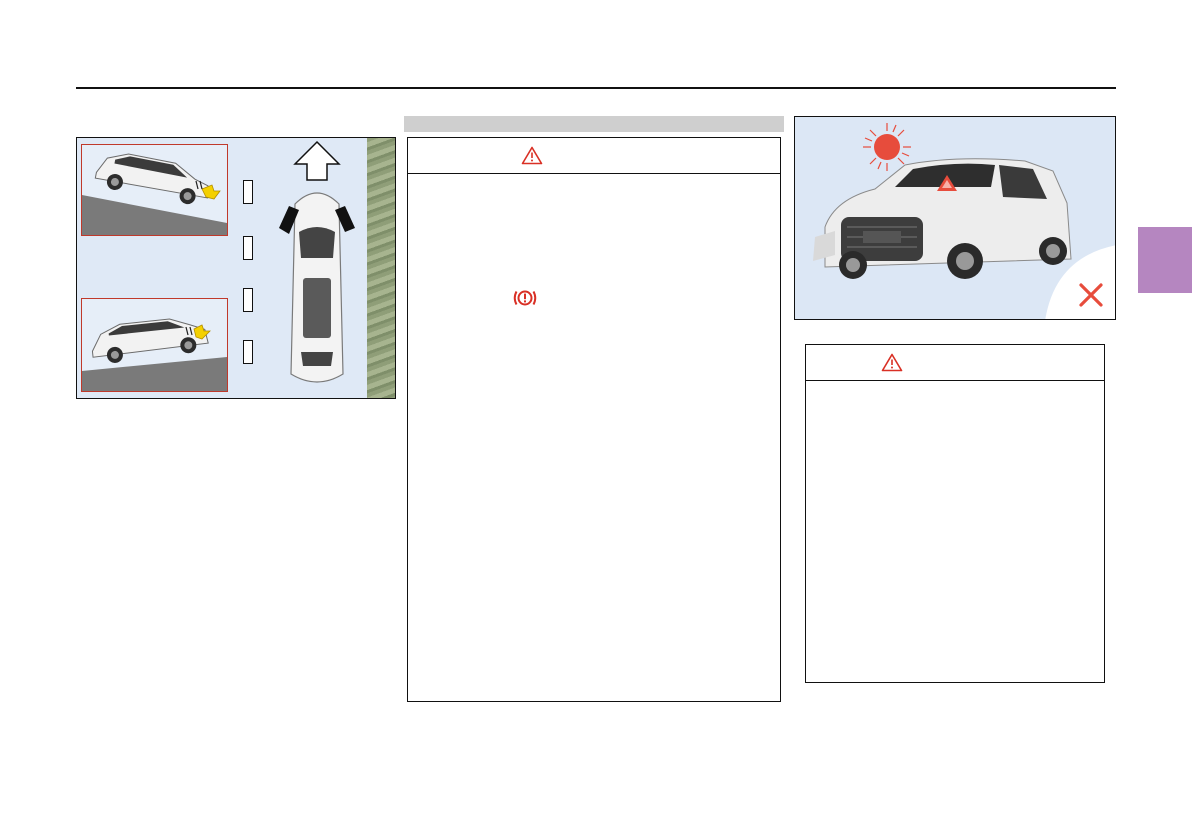  I want to click on figure-car-in-sun, so click(955, 218).